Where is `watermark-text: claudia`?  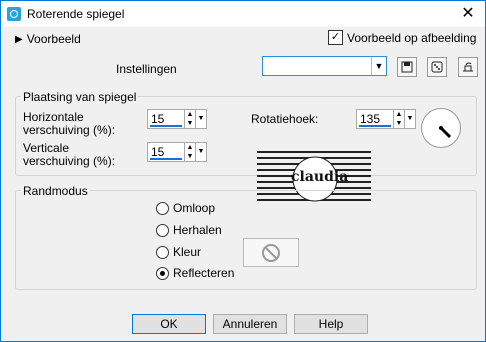 watermark-text: claudia is located at coordinates (320, 177).